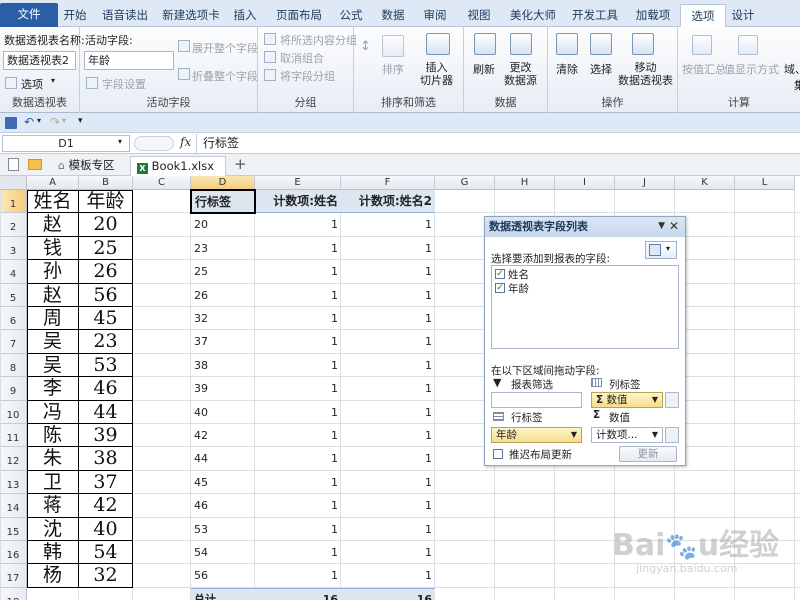 The image size is (800, 600). I want to click on scroll-values-area, so click(672, 435).